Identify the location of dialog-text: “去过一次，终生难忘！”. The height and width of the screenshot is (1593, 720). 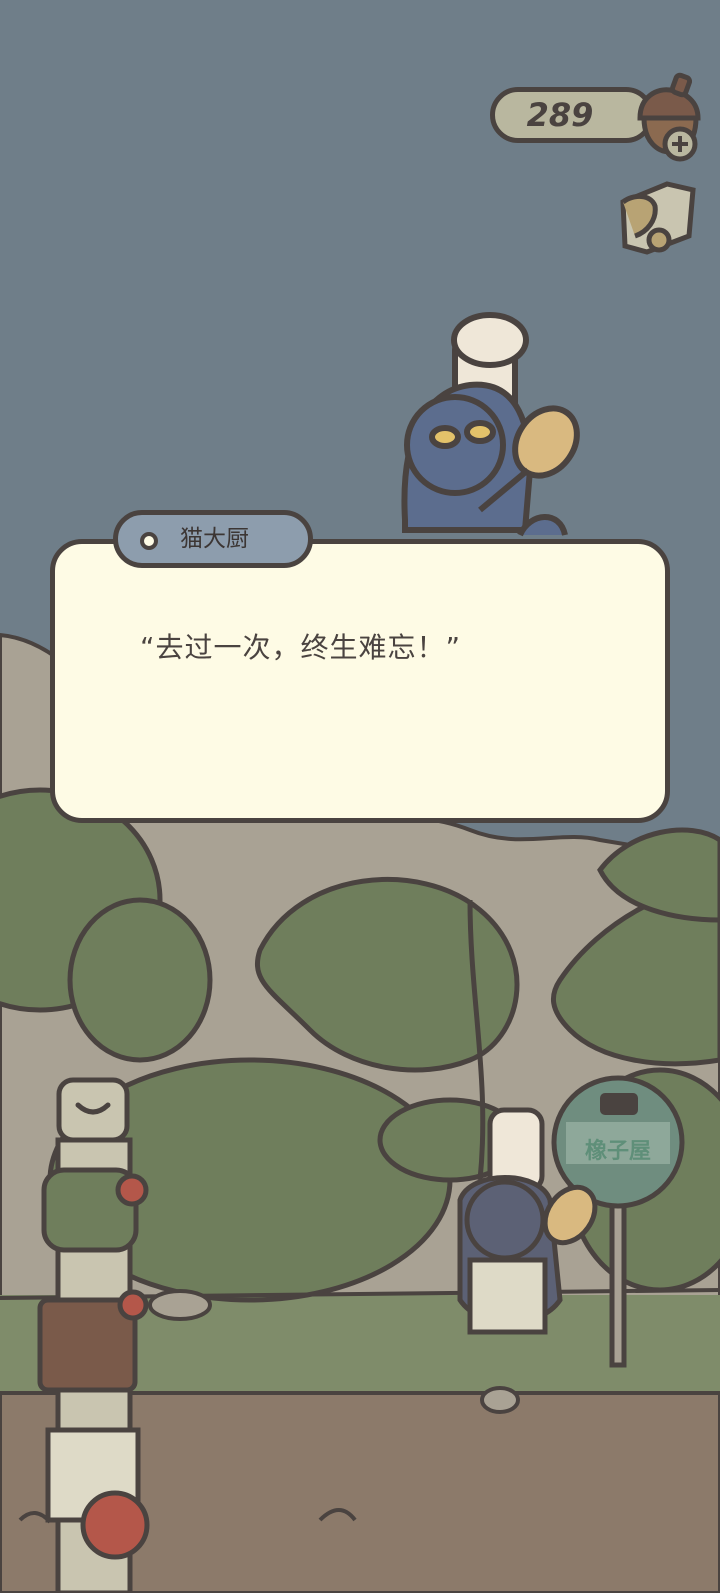
(301, 647).